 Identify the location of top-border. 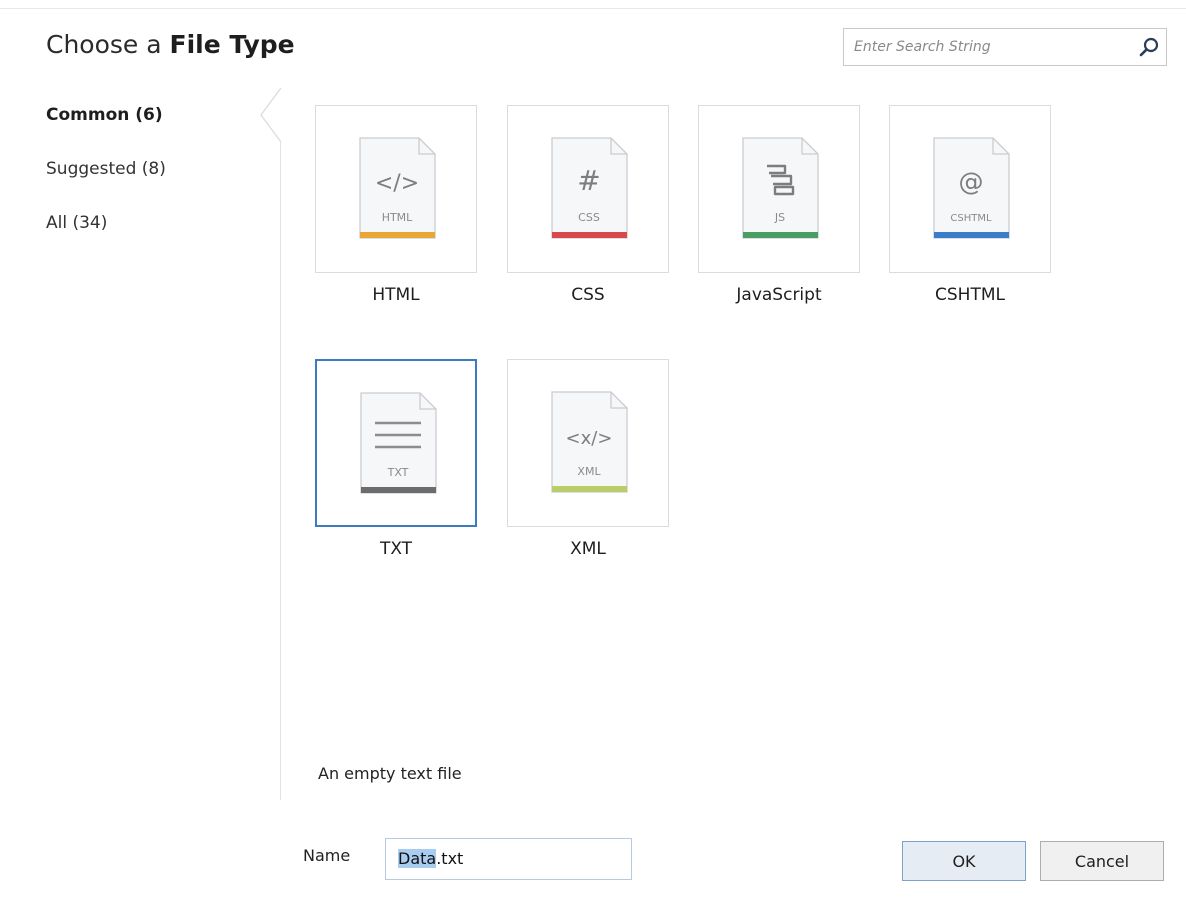
(593, 8).